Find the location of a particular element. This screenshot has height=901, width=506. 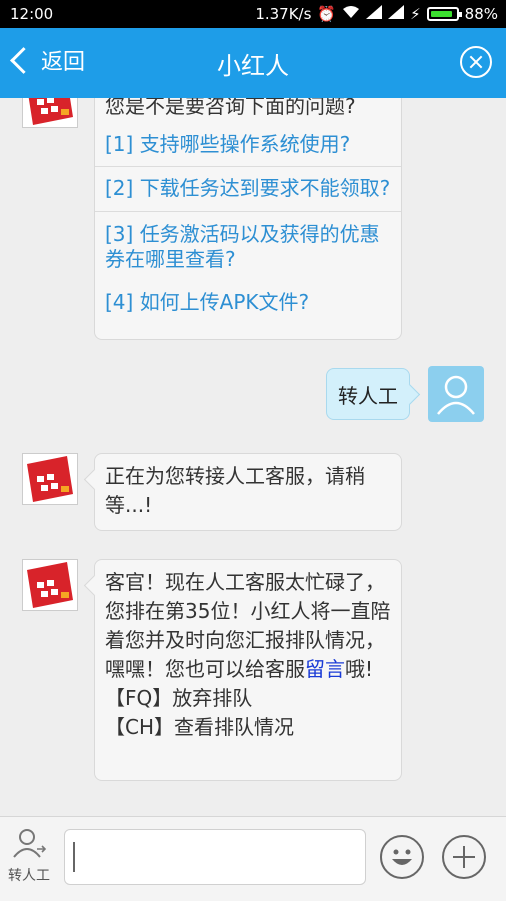

status-time: 12:00 is located at coordinates (32, 14).